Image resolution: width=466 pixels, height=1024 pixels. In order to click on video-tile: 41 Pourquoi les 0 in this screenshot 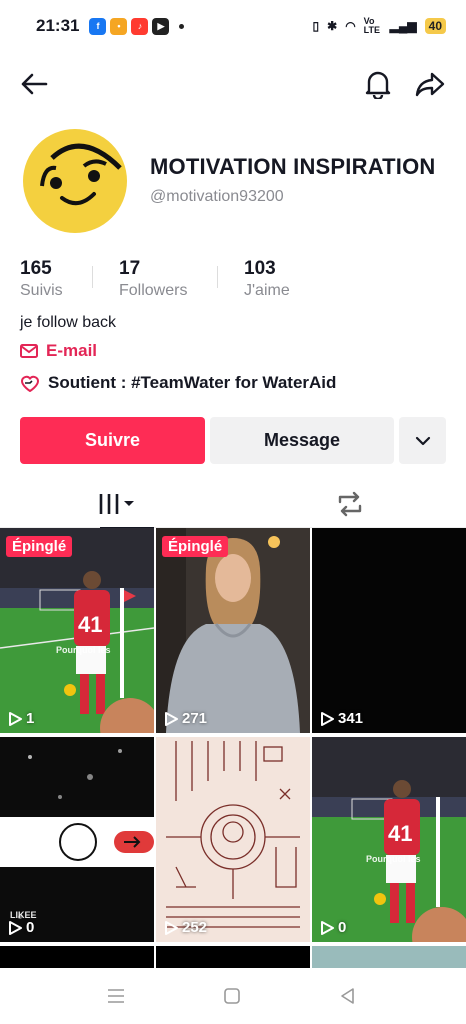, I will do `click(389, 839)`.